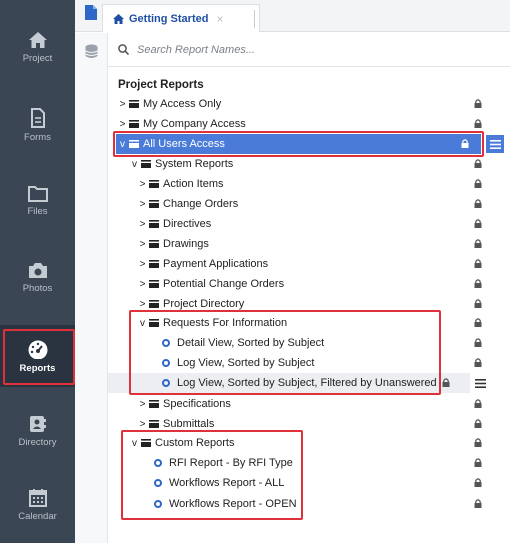 The width and height of the screenshot is (510, 543). I want to click on nav-files: Files, so click(37, 201).